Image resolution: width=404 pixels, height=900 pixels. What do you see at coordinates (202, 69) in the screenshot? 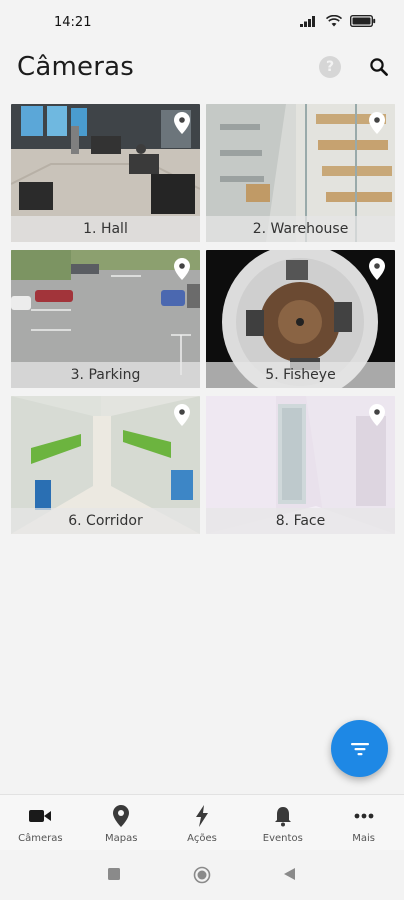
I see `app-header: Câmeras ?` at bounding box center [202, 69].